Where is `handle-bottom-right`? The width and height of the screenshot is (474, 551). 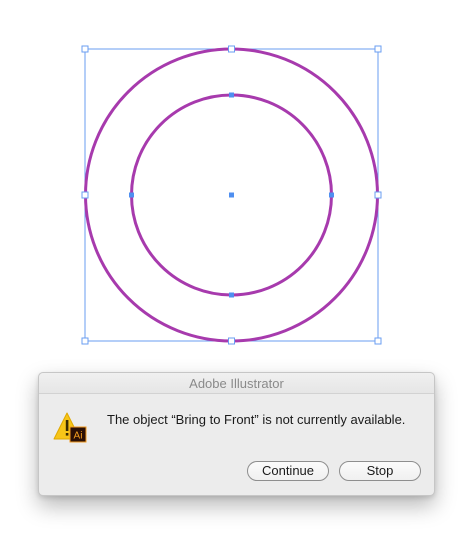
handle-bottom-right is located at coordinates (378, 341).